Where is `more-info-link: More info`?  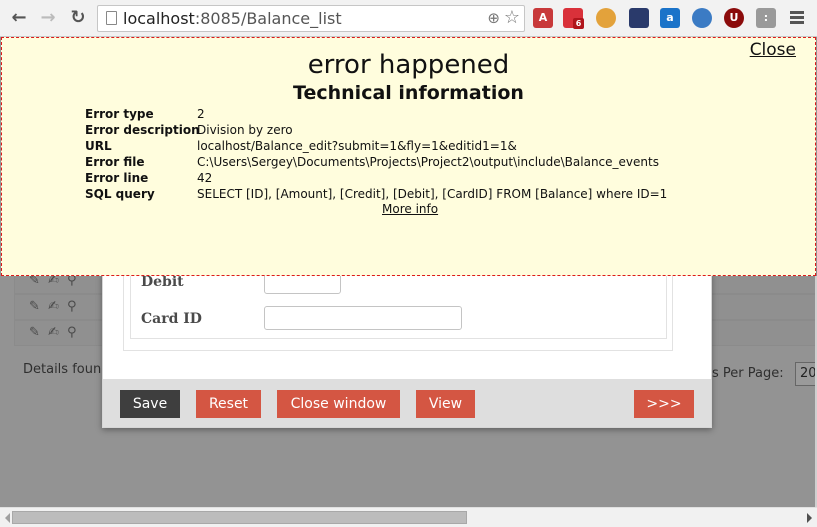
more-info-link: More info is located at coordinates (410, 209).